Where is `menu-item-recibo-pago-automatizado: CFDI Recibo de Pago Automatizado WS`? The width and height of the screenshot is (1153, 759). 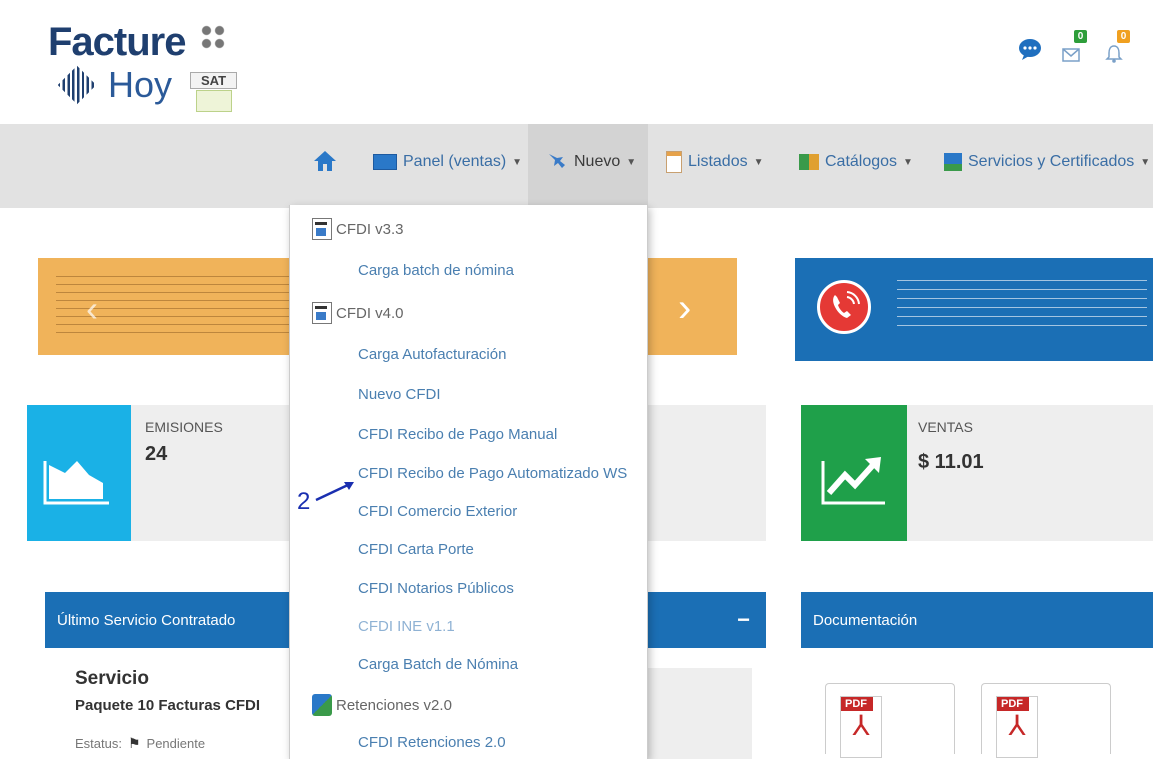
menu-item-recibo-pago-automatizado: CFDI Recibo de Pago Automatizado WS is located at coordinates (492, 473).